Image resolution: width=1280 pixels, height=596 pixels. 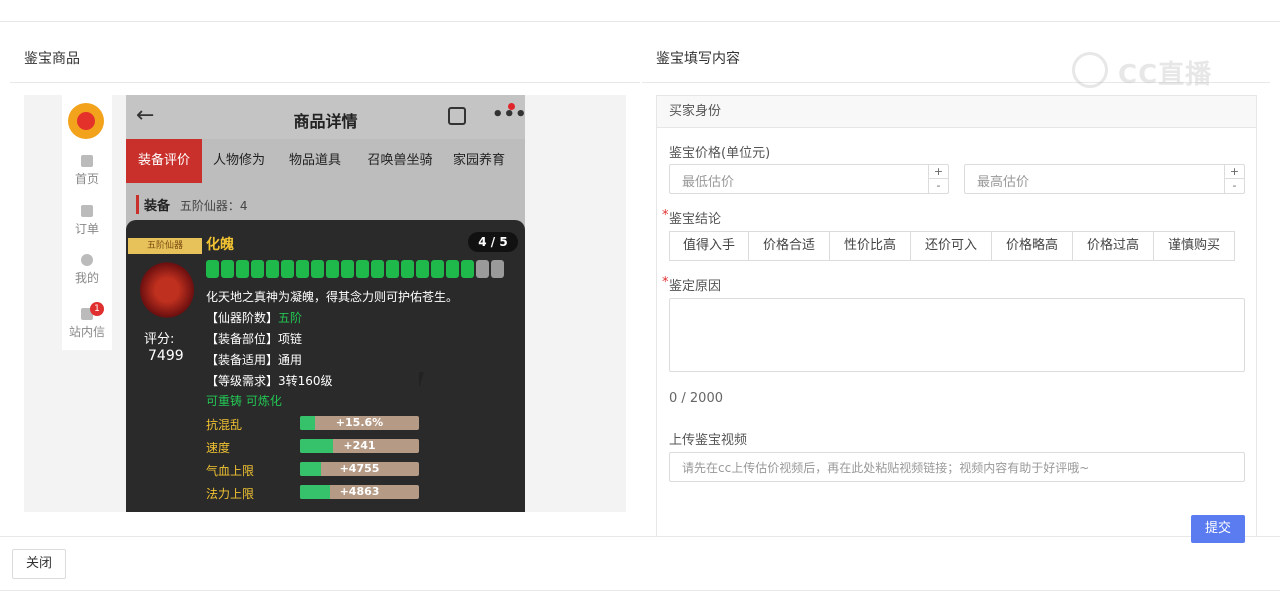 I want to click on sidebar-item-home: 首页, so click(x=87, y=171).